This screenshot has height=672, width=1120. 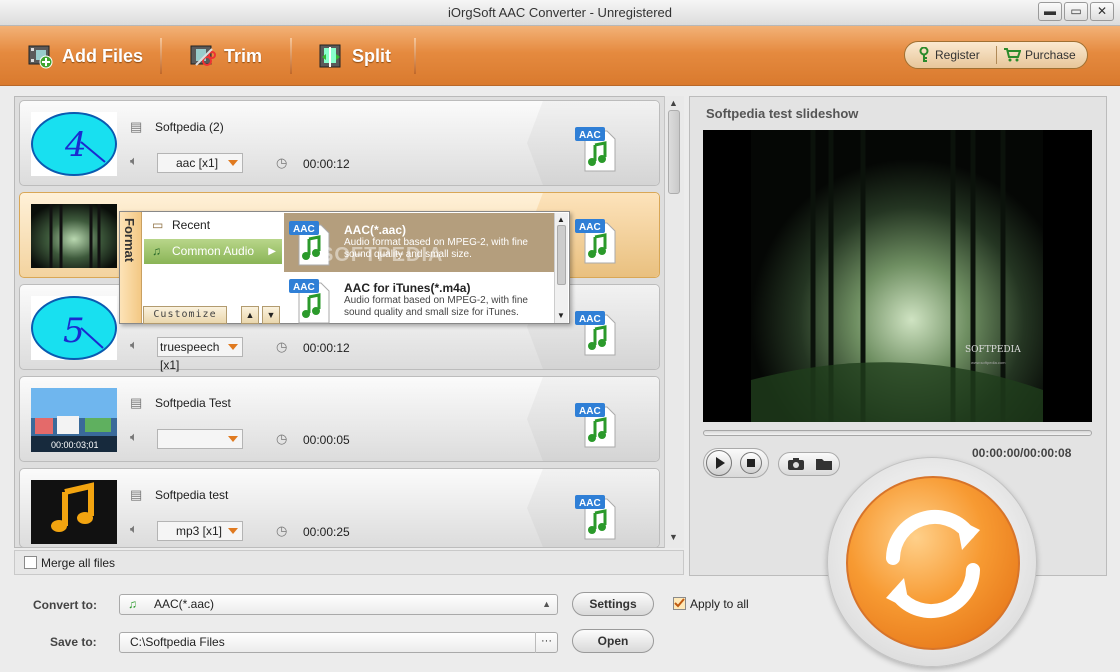 What do you see at coordinates (272, 251) in the screenshot?
I see `chevron-right-icon: ▶` at bounding box center [272, 251].